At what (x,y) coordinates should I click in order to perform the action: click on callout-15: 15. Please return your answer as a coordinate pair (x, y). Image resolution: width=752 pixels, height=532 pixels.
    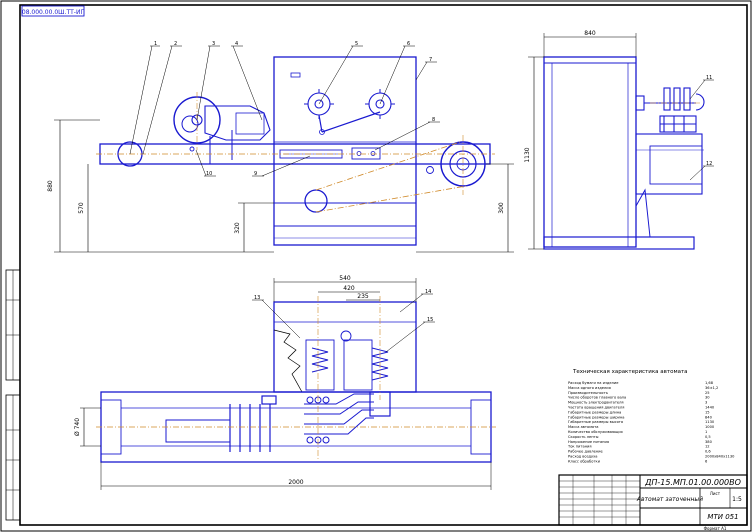
    Looking at the image, I should click on (430, 320).